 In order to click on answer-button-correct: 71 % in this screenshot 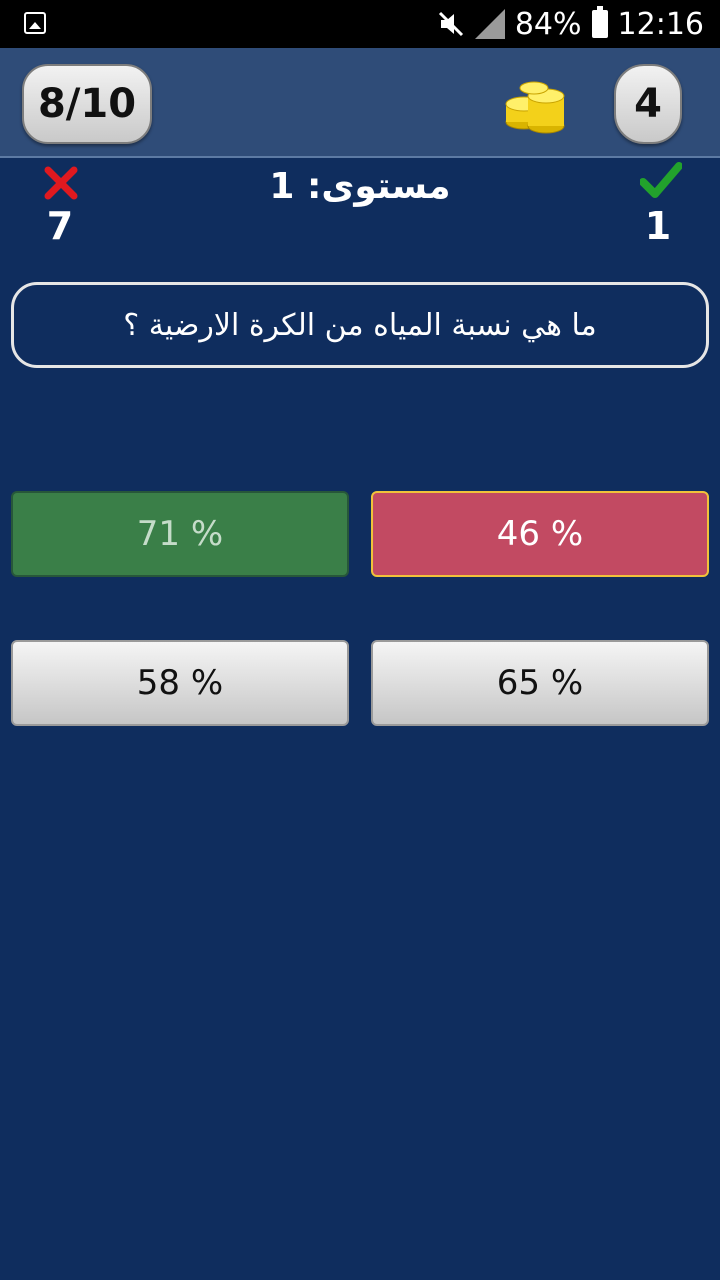, I will do `click(180, 534)`.